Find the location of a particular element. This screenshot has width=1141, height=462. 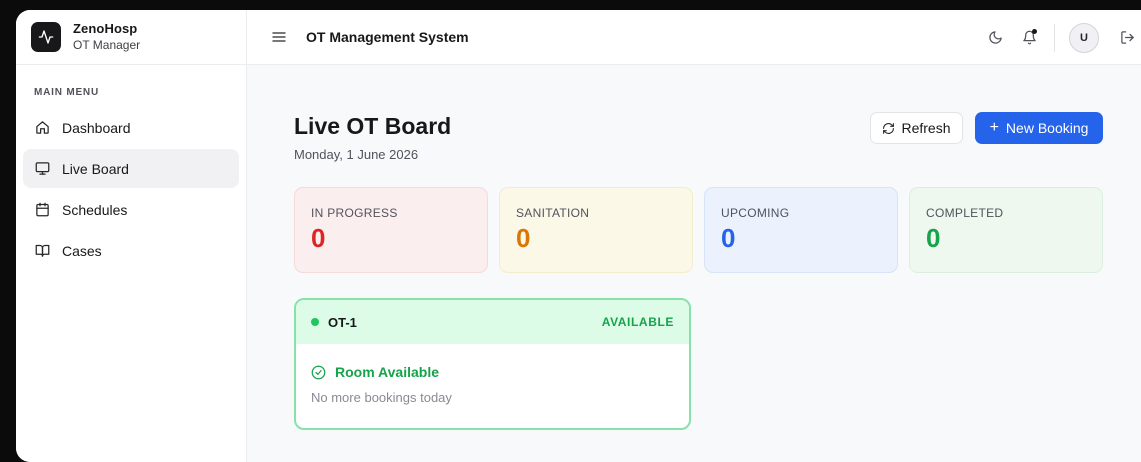

brand-header: ZenoHosp OT Manager is located at coordinates (131, 37).